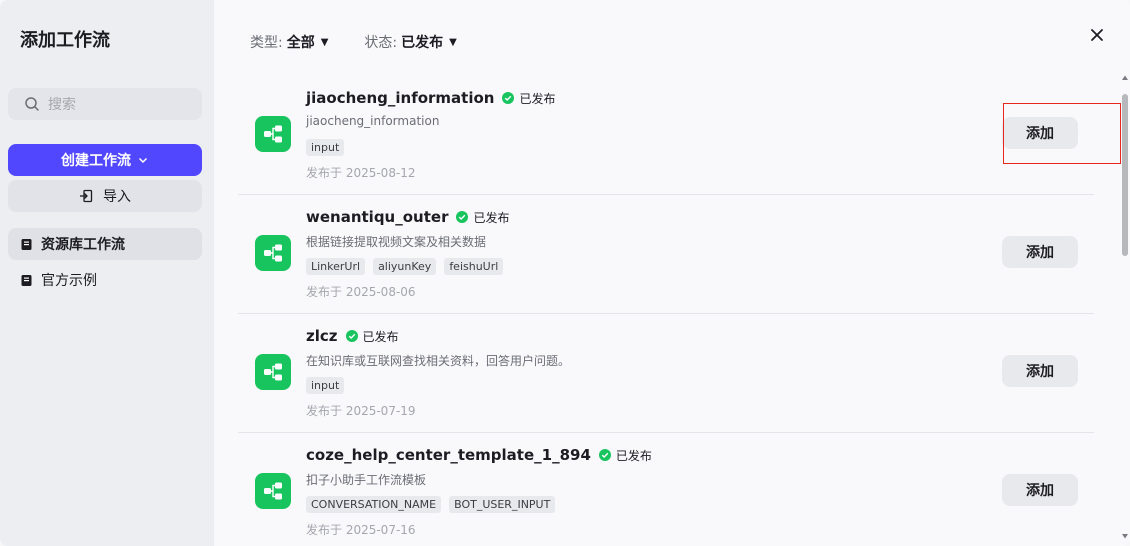 Image resolution: width=1130 pixels, height=546 pixels. Describe the element at coordinates (1062, 133) in the screenshot. I see `highlight-box` at that location.